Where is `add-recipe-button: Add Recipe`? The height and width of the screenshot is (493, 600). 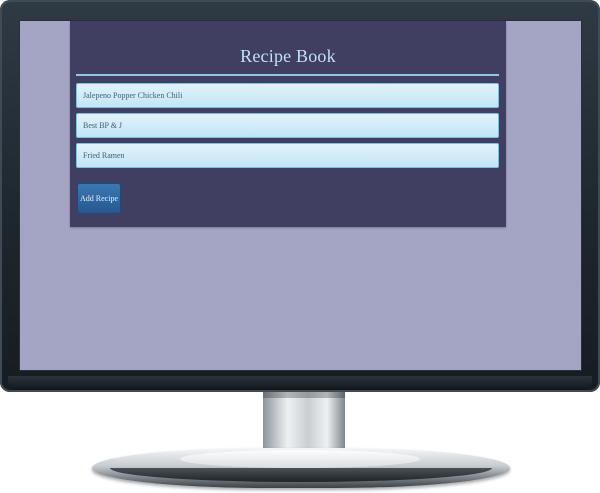
add-recipe-button: Add Recipe is located at coordinates (99, 198).